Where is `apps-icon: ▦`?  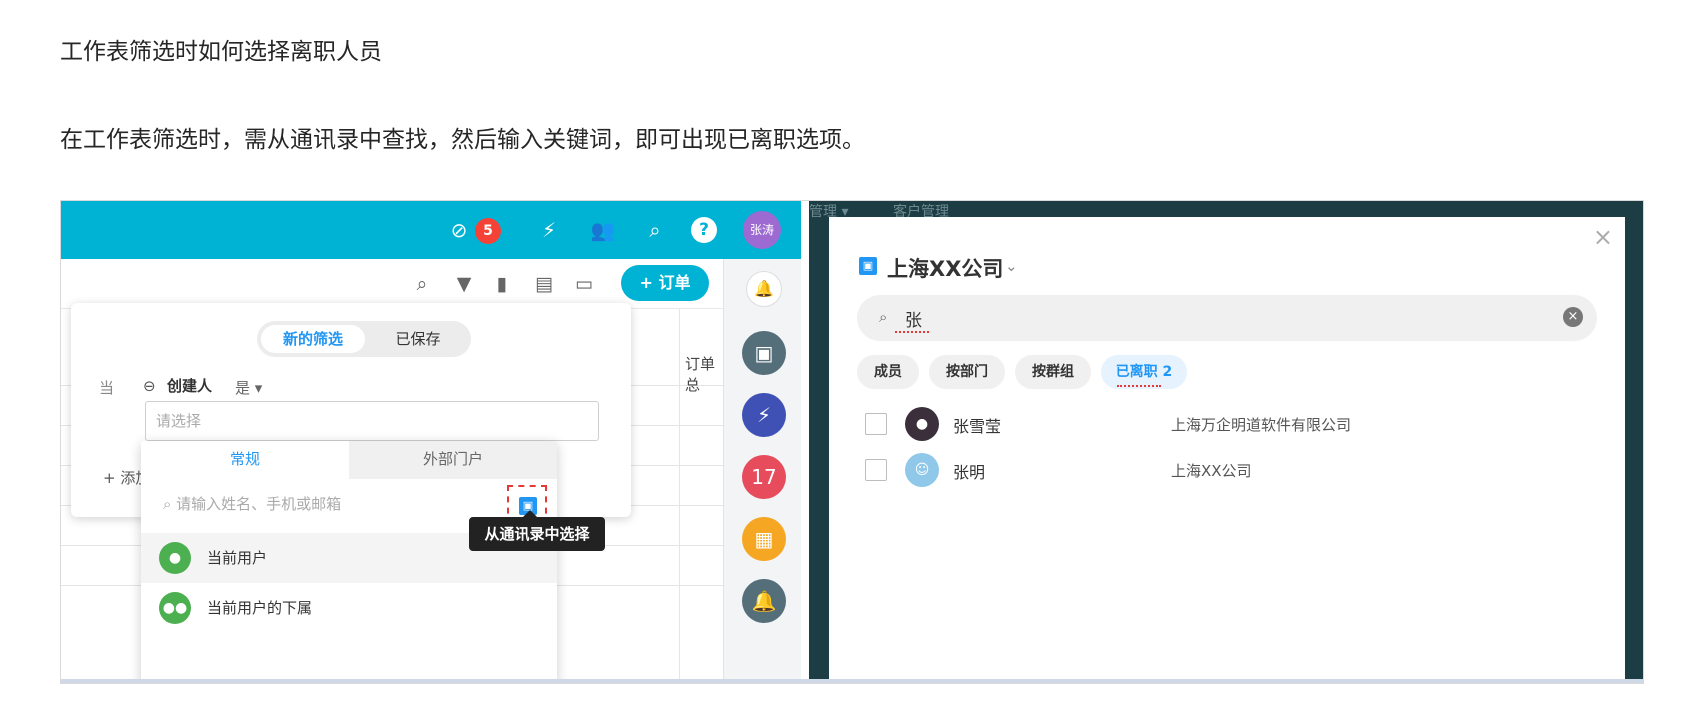 apps-icon: ▦ is located at coordinates (764, 539).